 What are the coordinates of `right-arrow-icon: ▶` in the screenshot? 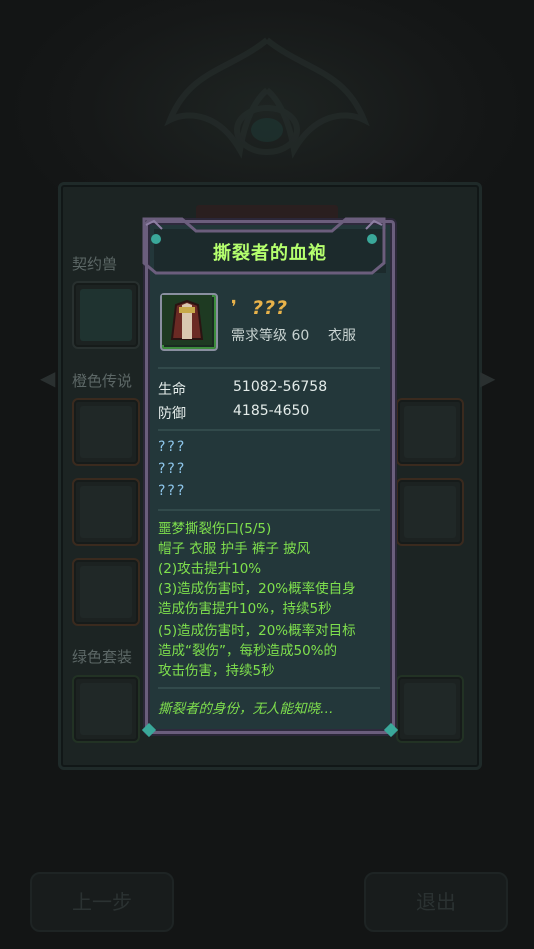 It's located at (487, 378).